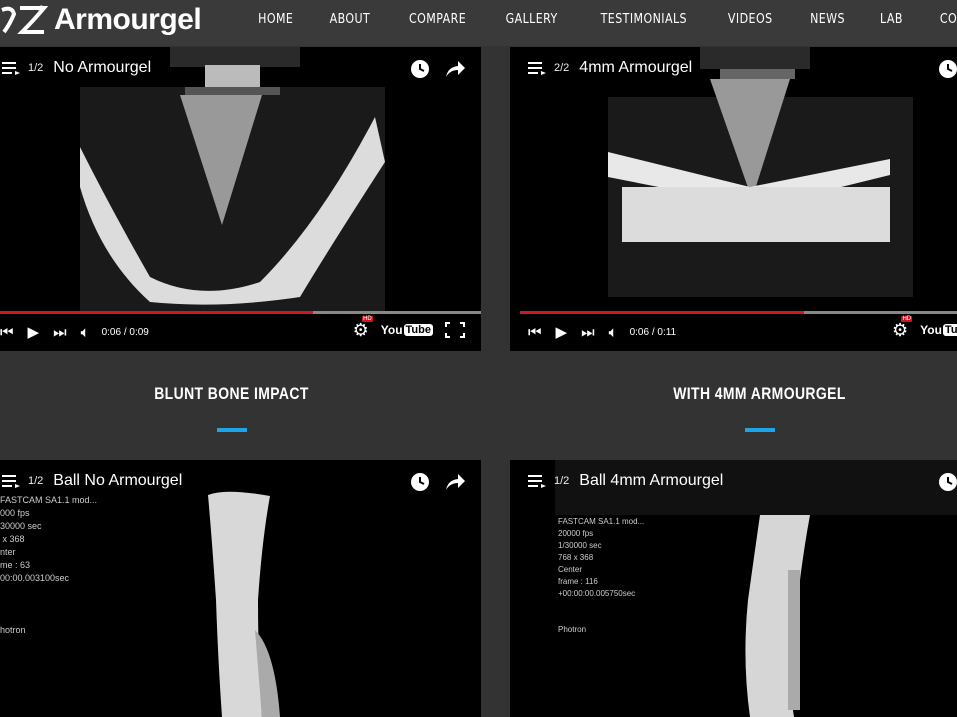 The image size is (957, 717). I want to click on nav-about: ABOUT, so click(350, 19).